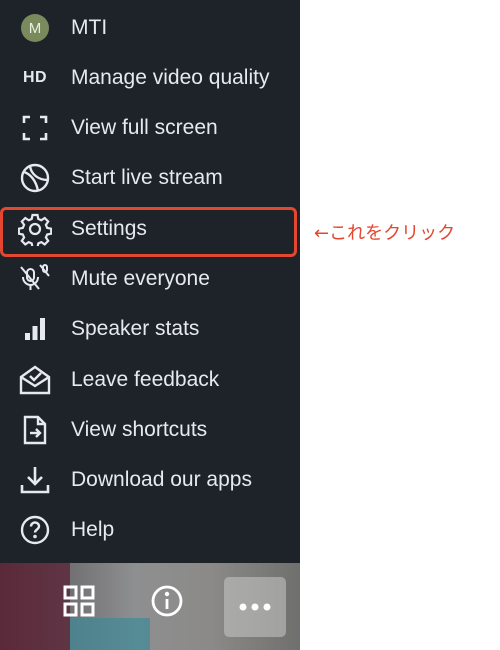 This screenshot has height=650, width=500. I want to click on info-icon, so click(167, 601).